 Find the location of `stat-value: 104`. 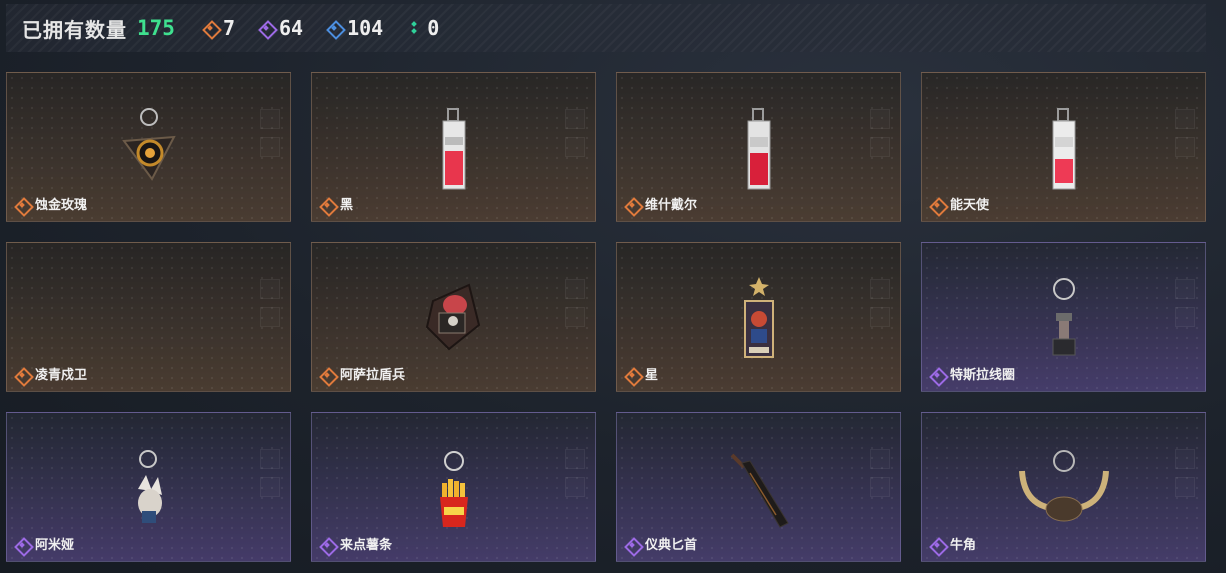

stat-value: 104 is located at coordinates (365, 28).